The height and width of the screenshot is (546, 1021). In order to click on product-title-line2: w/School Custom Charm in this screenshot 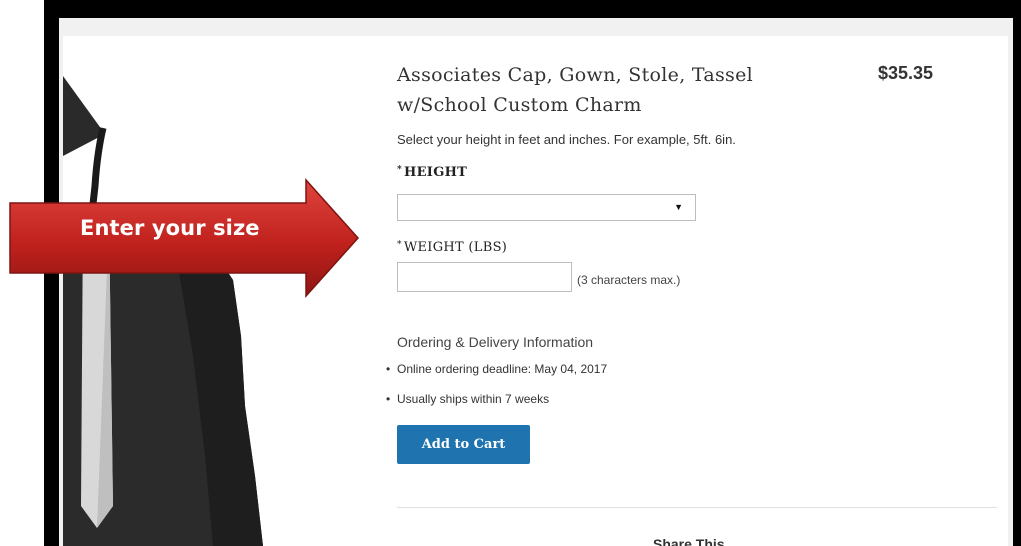, I will do `click(519, 105)`.